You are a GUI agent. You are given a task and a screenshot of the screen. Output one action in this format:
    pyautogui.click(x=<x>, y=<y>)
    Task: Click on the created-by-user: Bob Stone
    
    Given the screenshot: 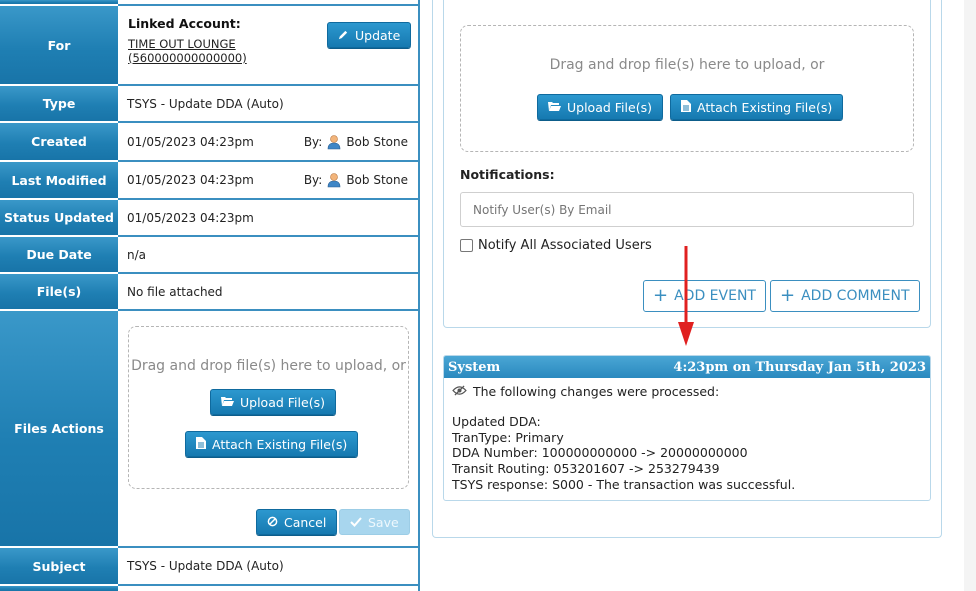 What is the action you would take?
    pyautogui.click(x=377, y=142)
    